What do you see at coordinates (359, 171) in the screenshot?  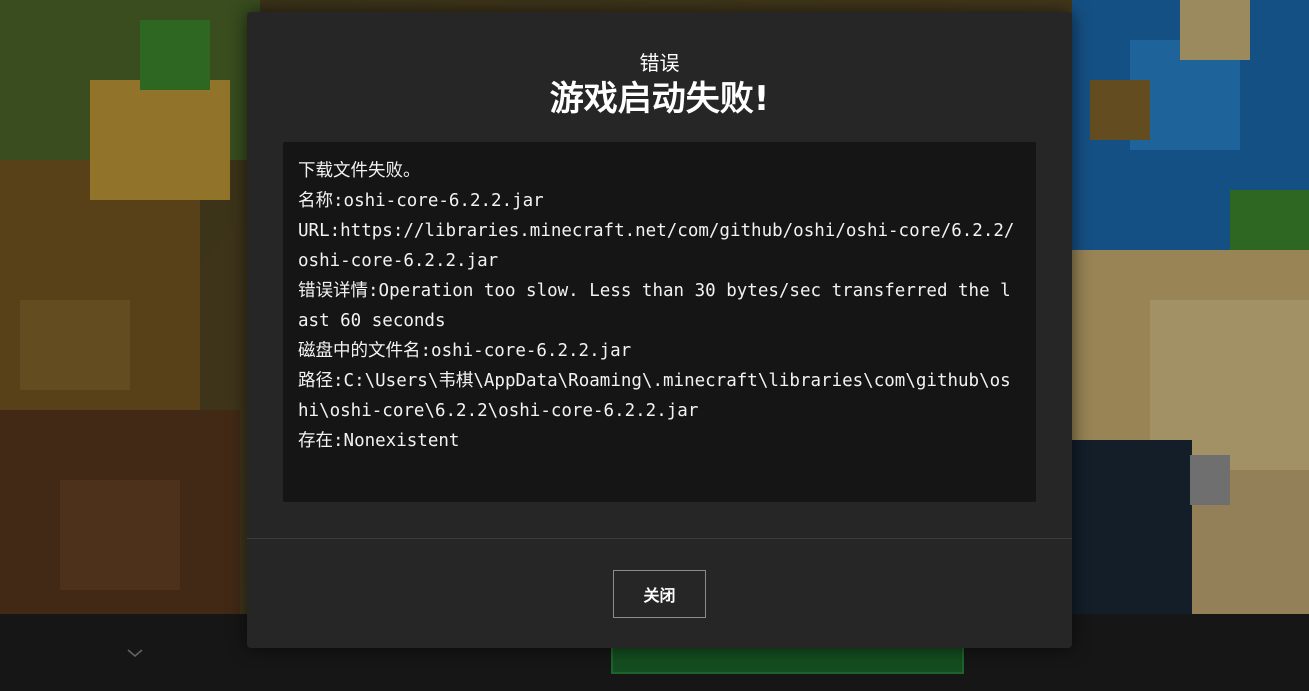 I see `detail-line-download-failed: 下载文件失败。` at bounding box center [359, 171].